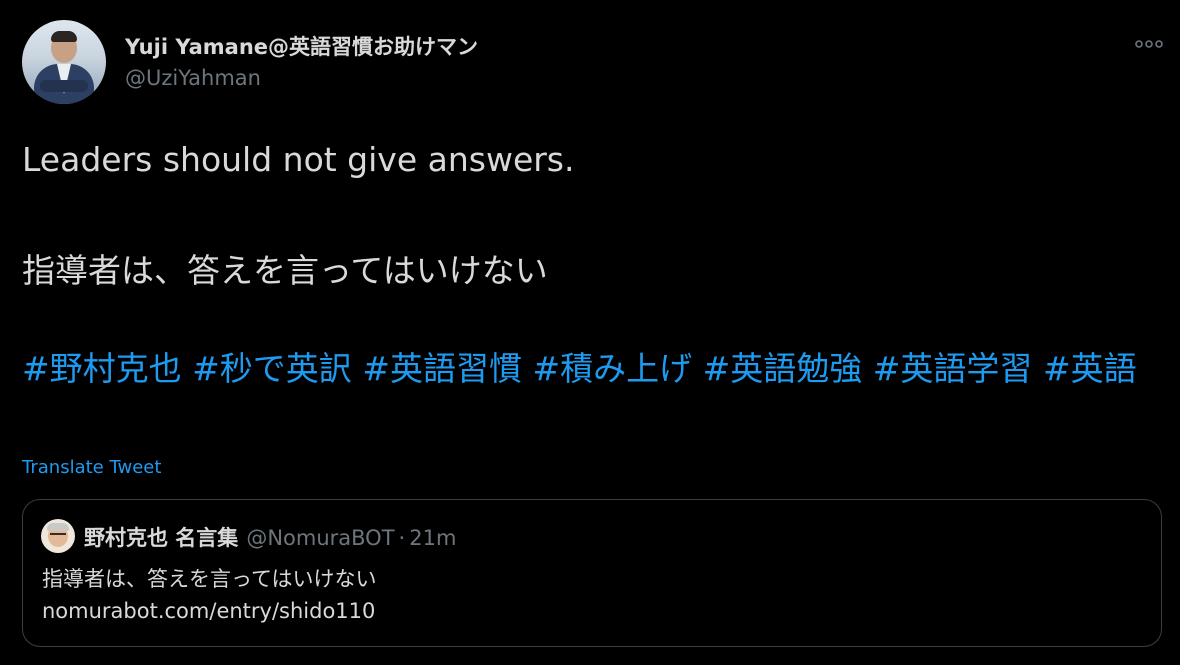 This screenshot has width=1180, height=665. Describe the element at coordinates (64, 62) in the screenshot. I see `author-avatar` at that location.